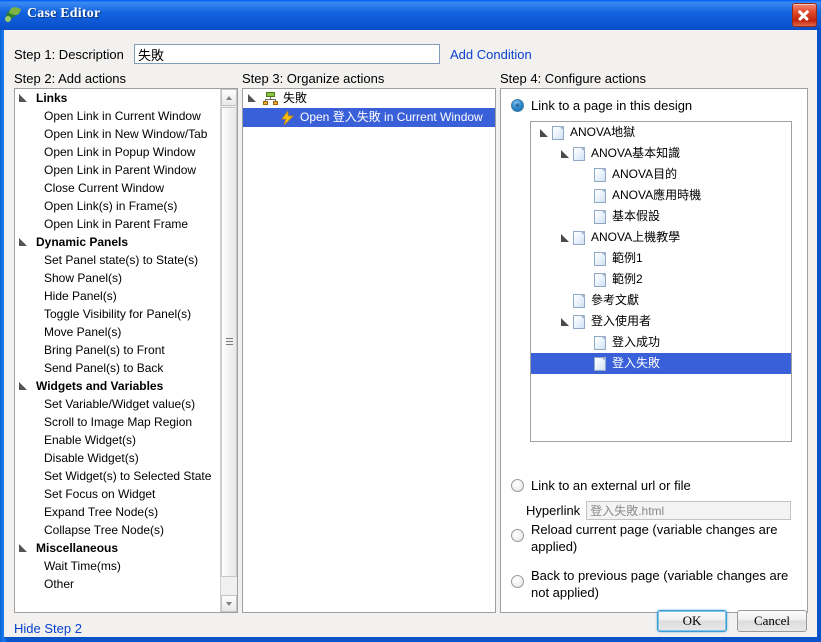  I want to click on action-item-label: Set Focus on Widget, so click(100, 494).